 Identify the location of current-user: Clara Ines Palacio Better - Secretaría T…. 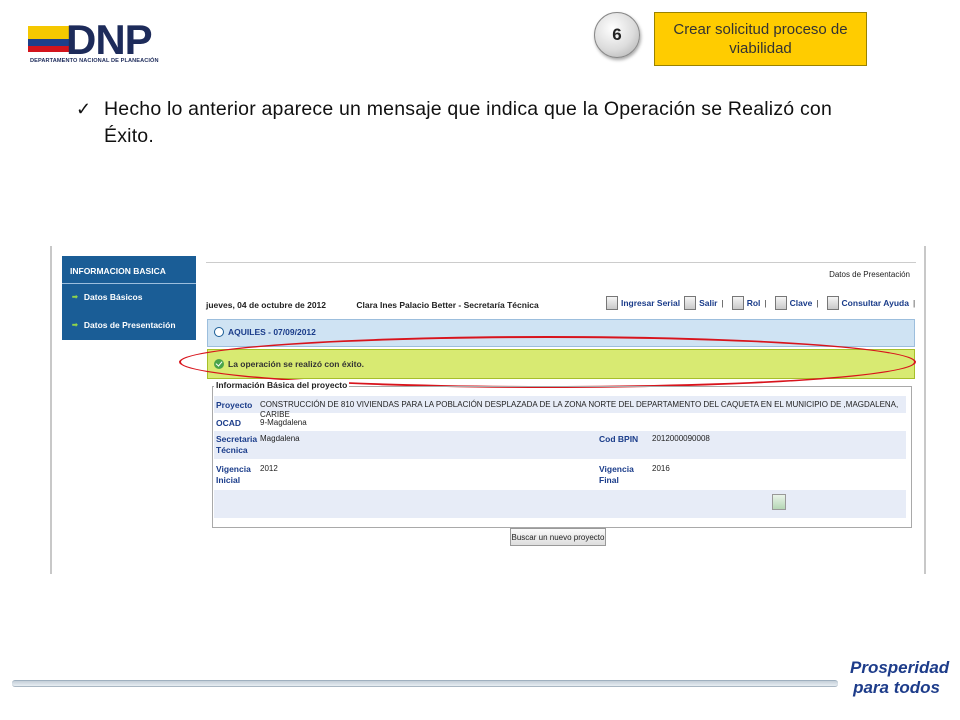
(447, 305).